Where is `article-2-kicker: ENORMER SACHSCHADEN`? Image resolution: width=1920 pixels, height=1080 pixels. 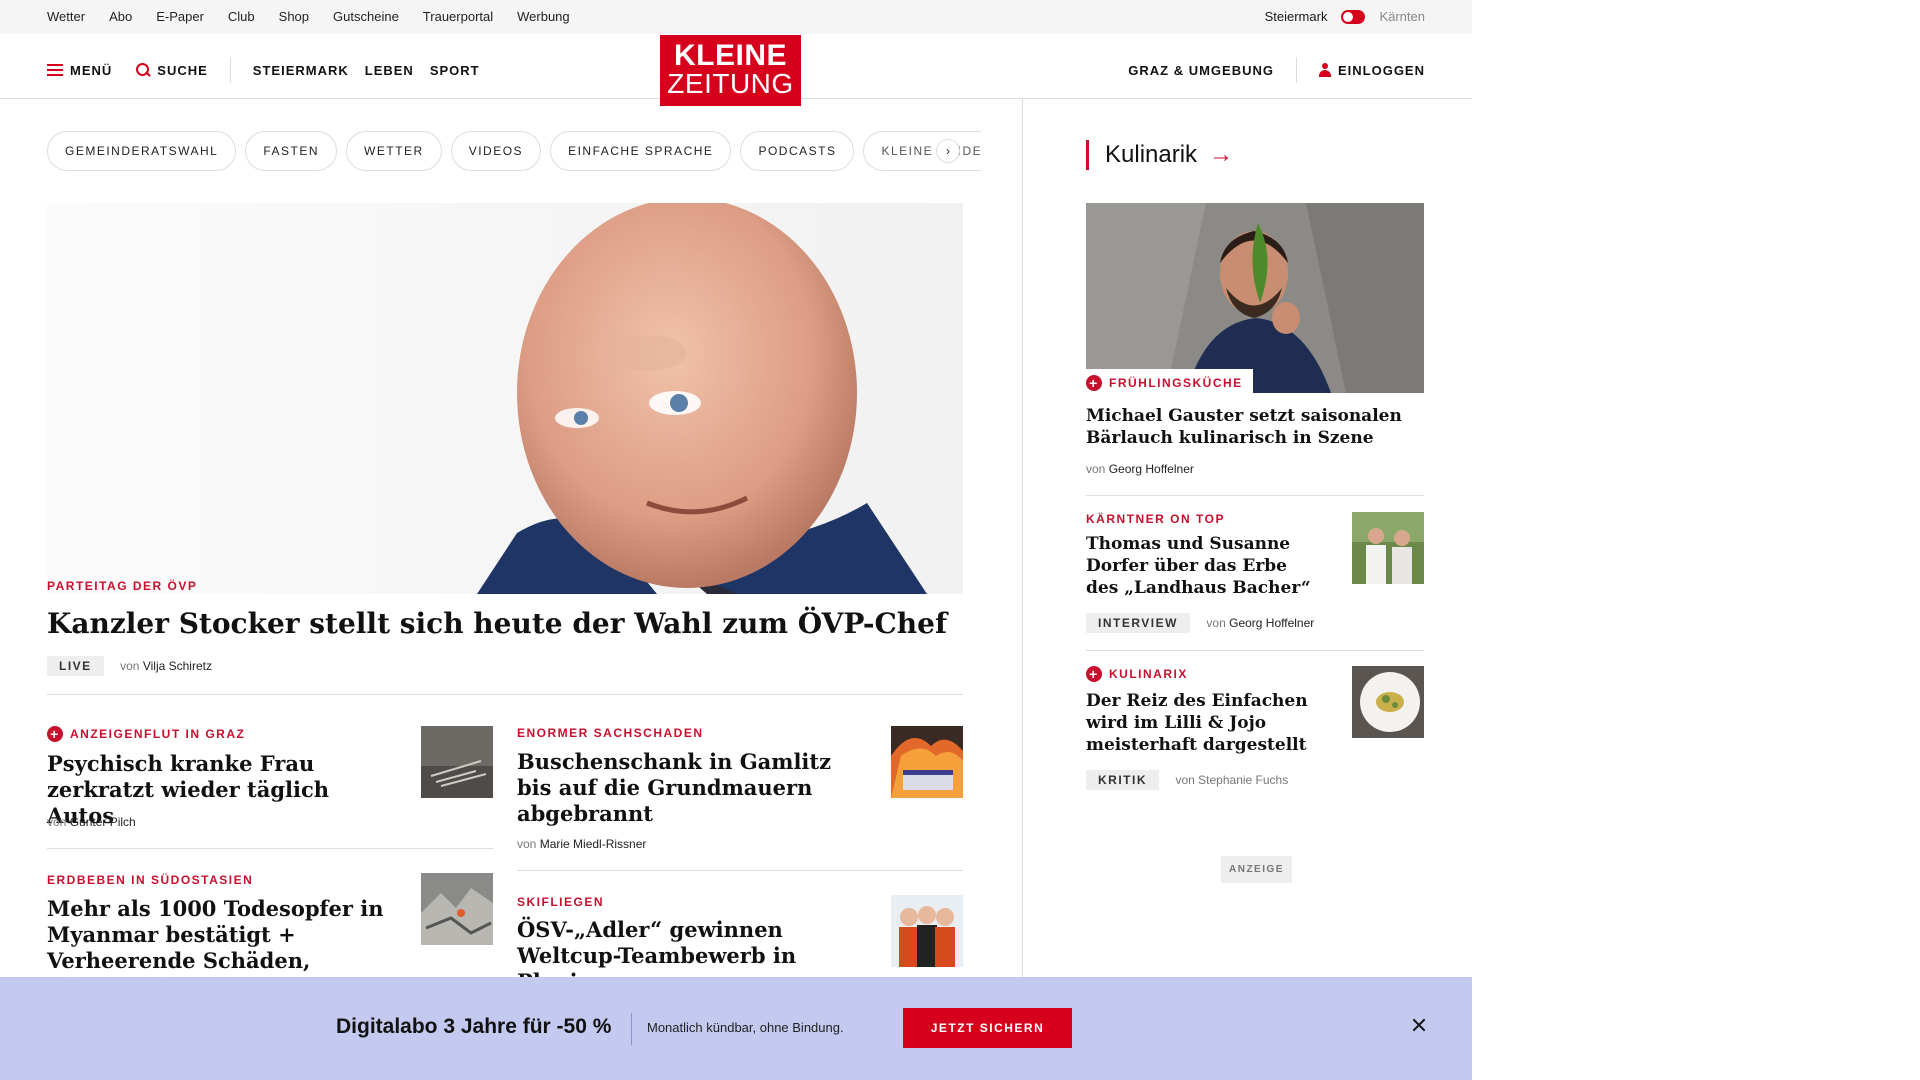
article-2-kicker: ENORMER SACHSCHADEN is located at coordinates (610, 733).